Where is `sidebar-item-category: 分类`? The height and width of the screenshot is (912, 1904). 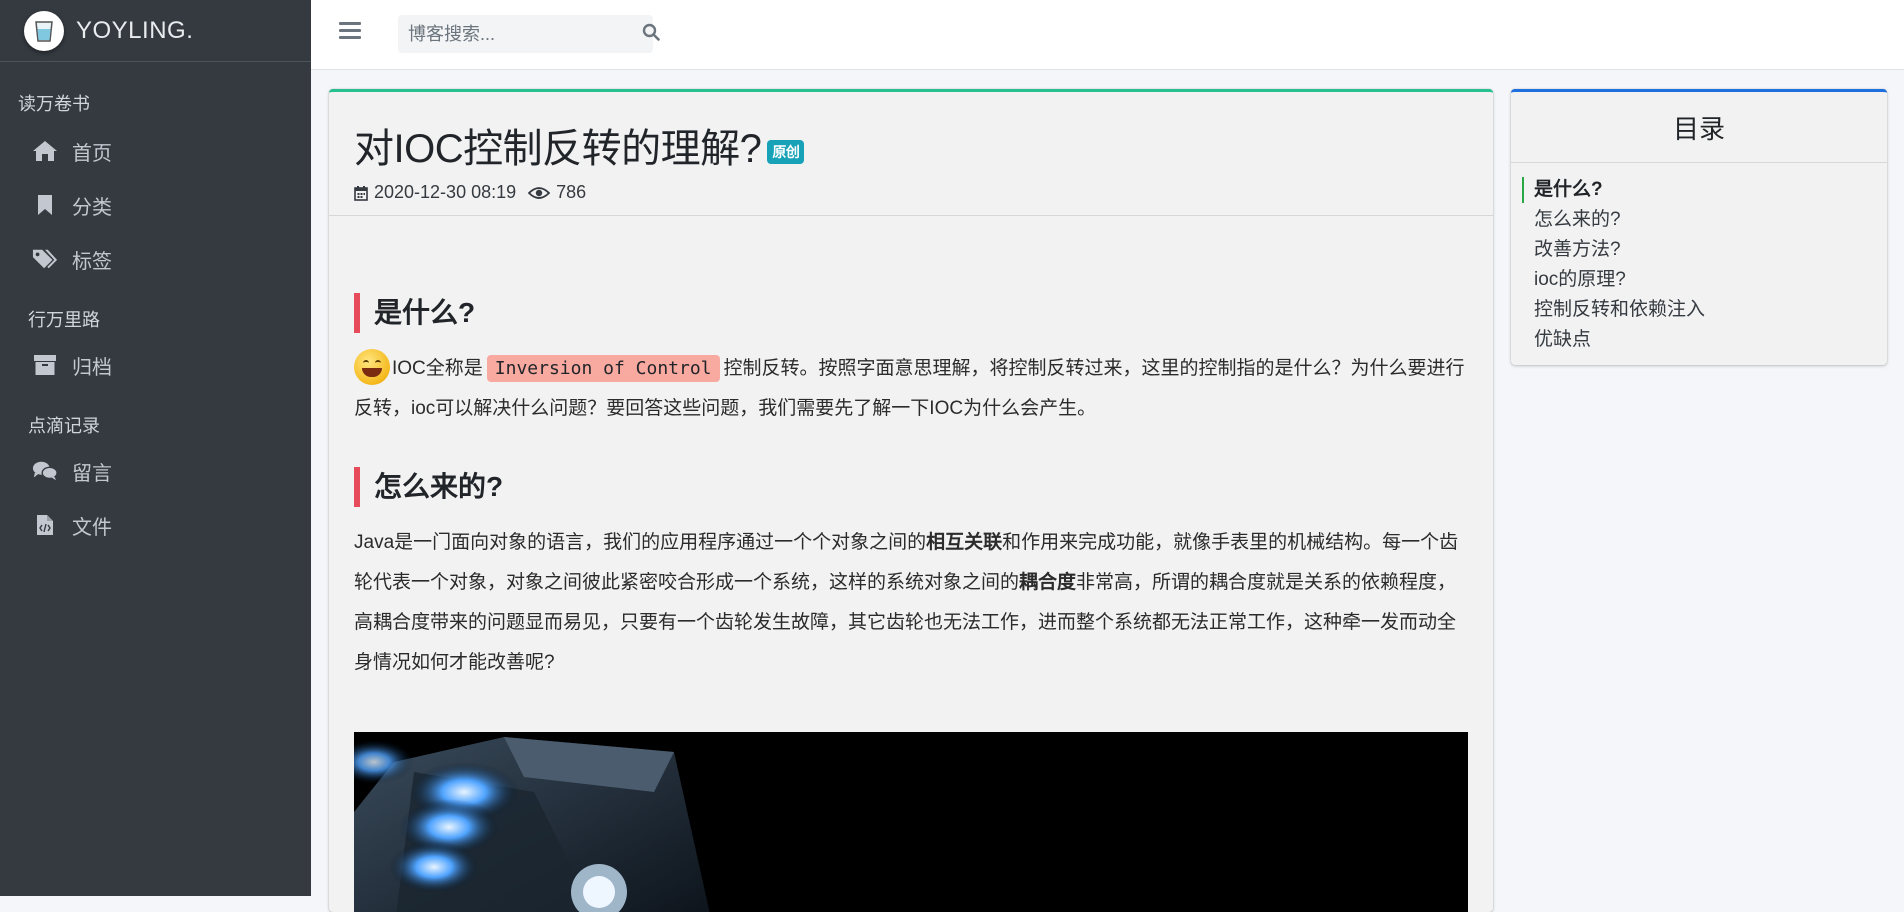
sidebar-item-category: 分类 is located at coordinates (155, 205).